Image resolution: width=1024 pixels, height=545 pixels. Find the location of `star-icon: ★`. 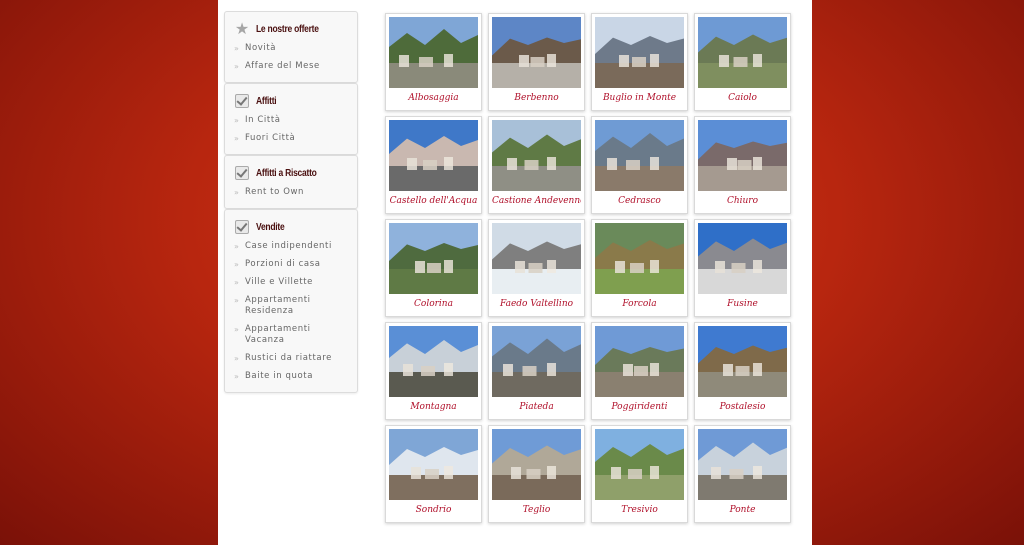

star-icon: ★ is located at coordinates (242, 28).